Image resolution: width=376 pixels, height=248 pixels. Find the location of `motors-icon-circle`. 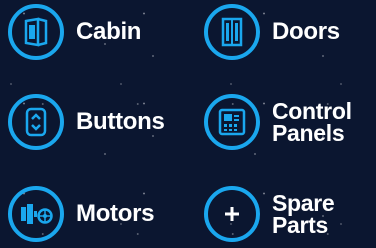

motors-icon-circle is located at coordinates (36, 214).